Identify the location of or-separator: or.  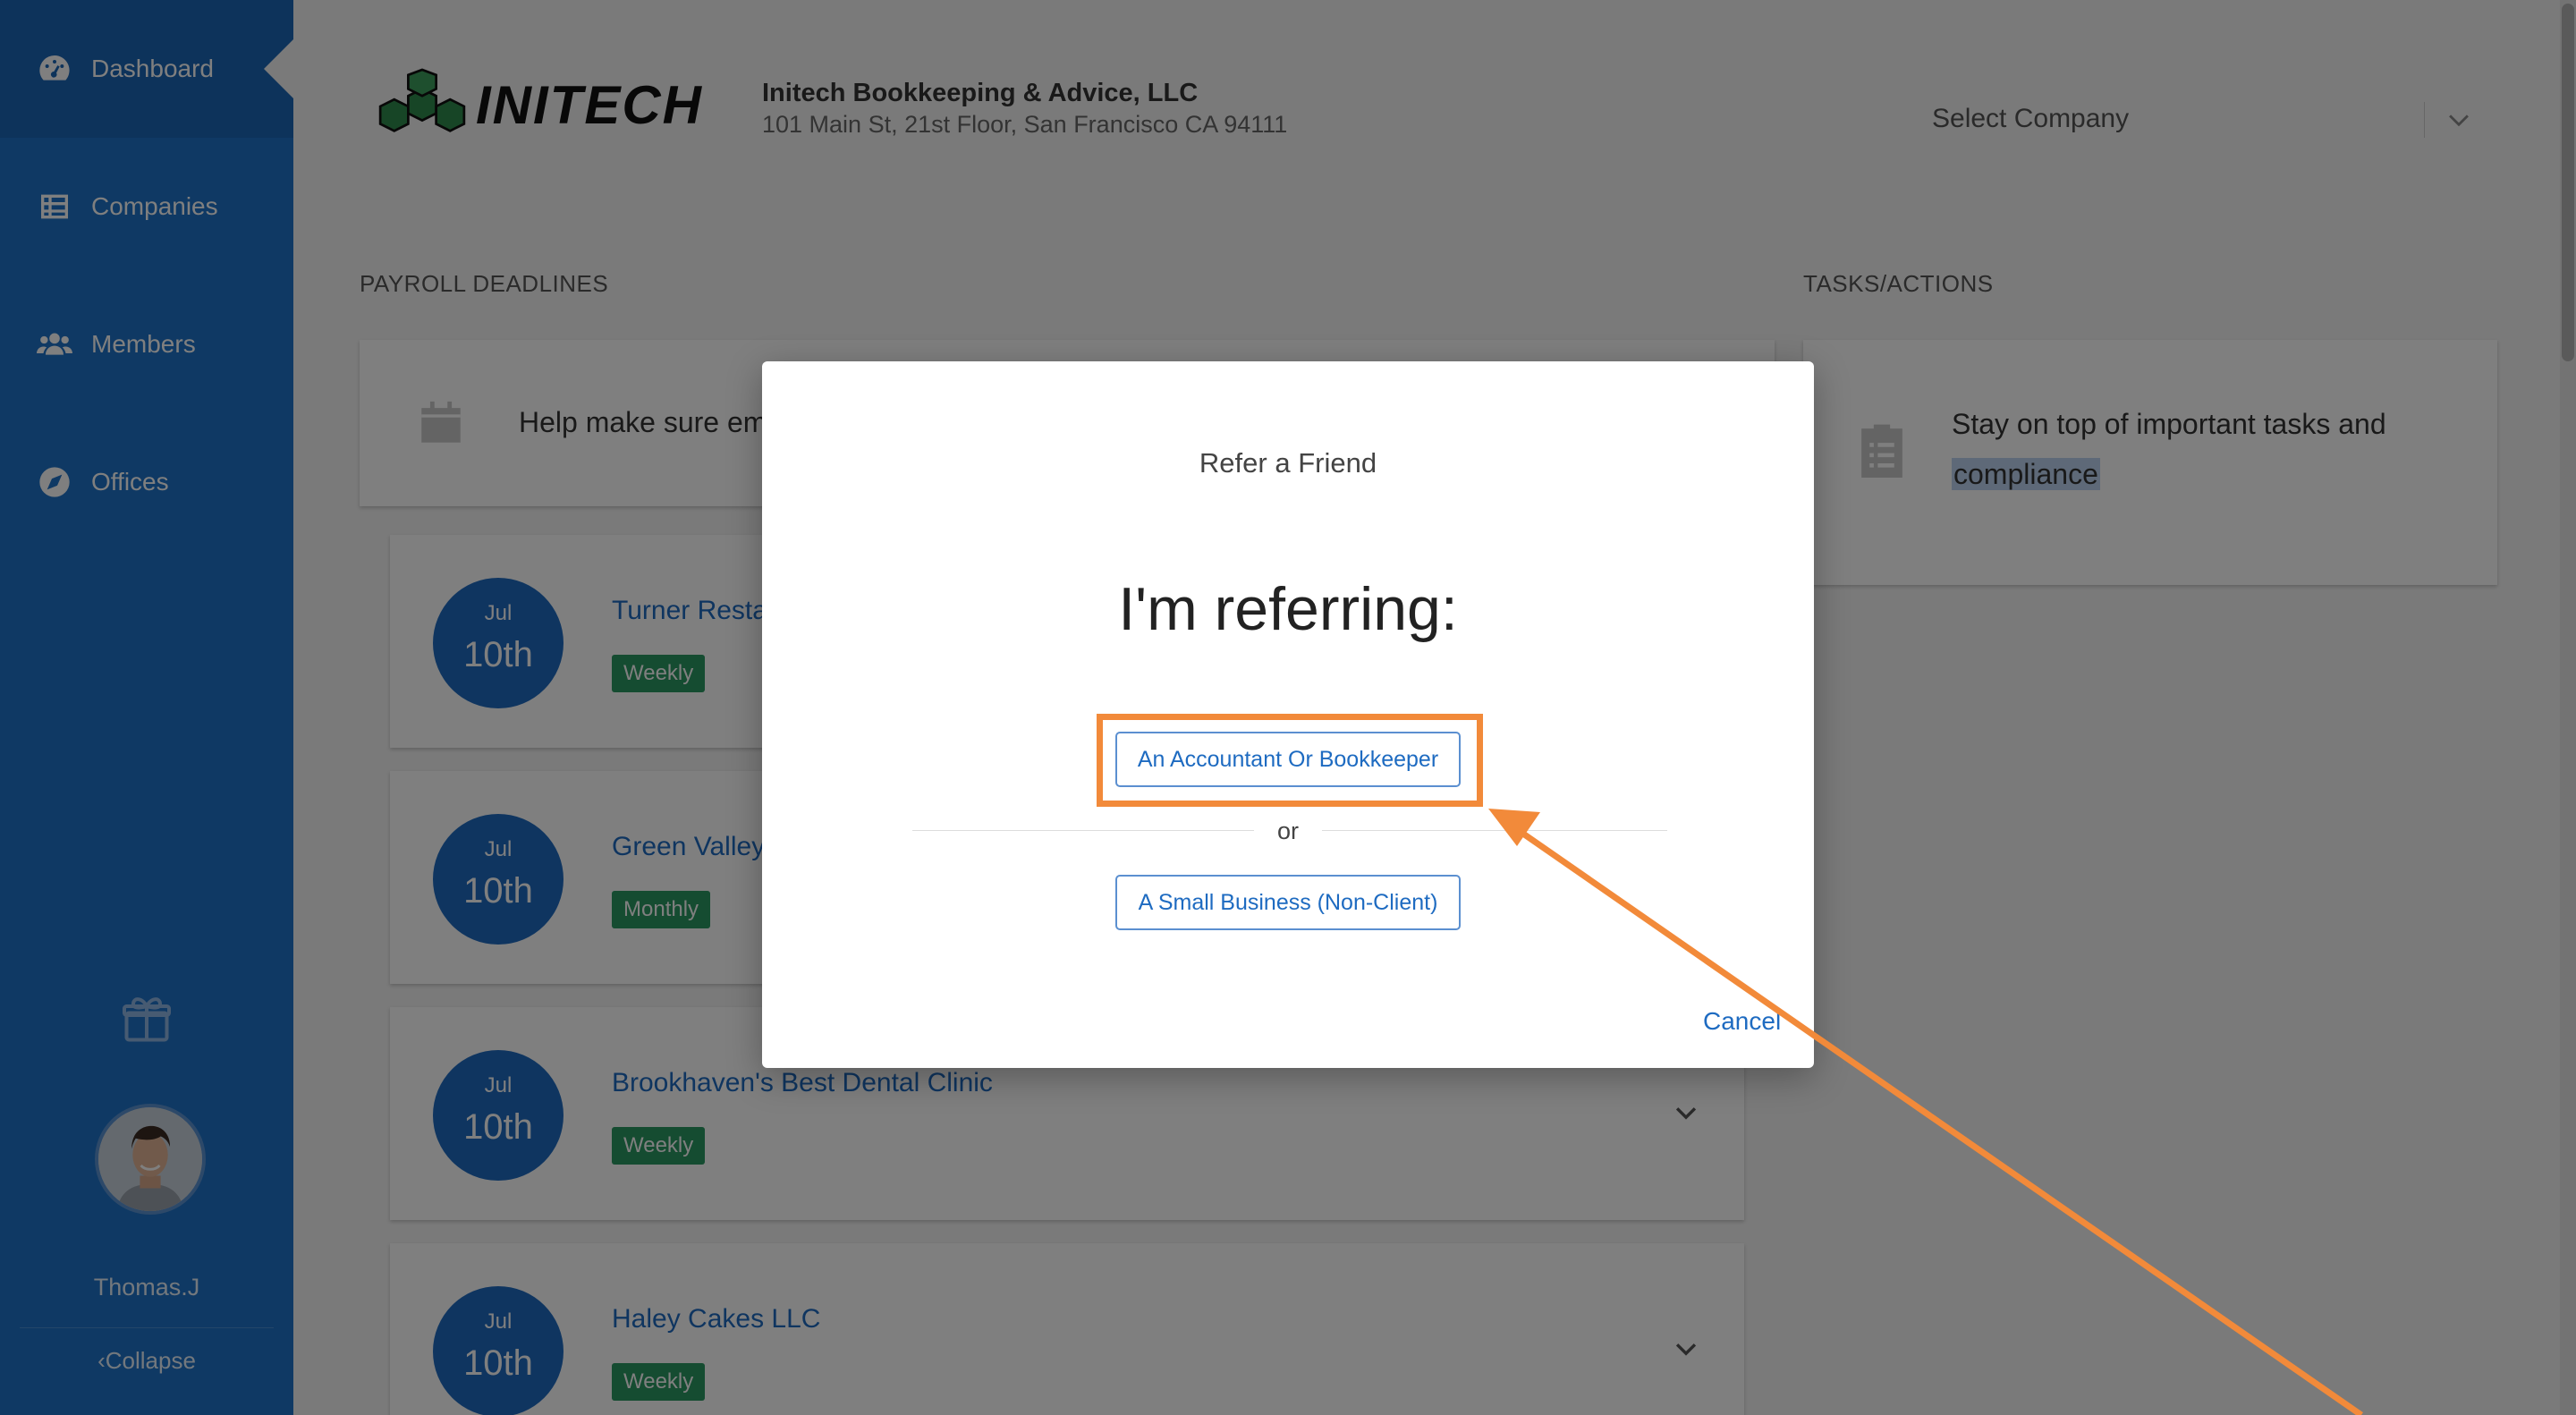
(1287, 831).